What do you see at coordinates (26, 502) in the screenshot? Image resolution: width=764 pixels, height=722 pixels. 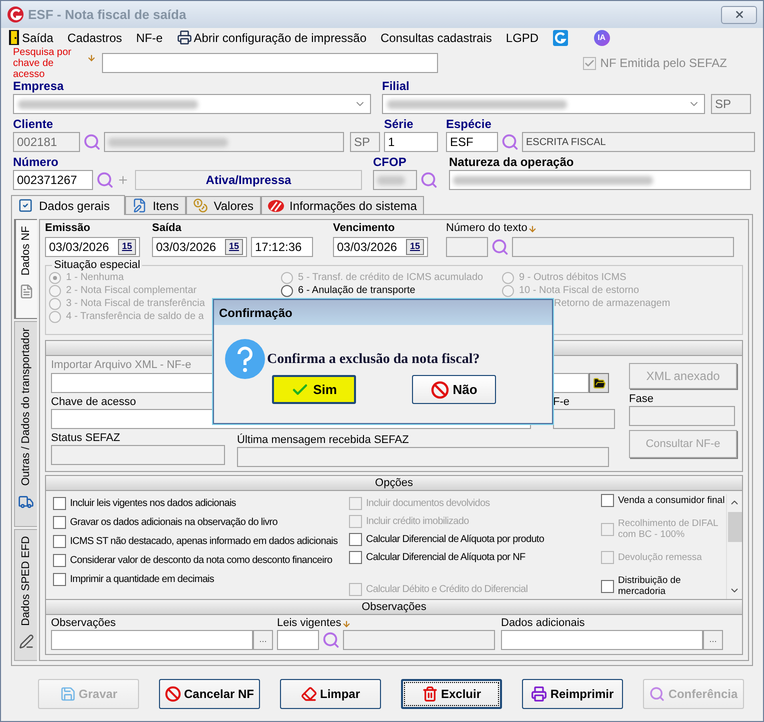 I see `truck-icon` at bounding box center [26, 502].